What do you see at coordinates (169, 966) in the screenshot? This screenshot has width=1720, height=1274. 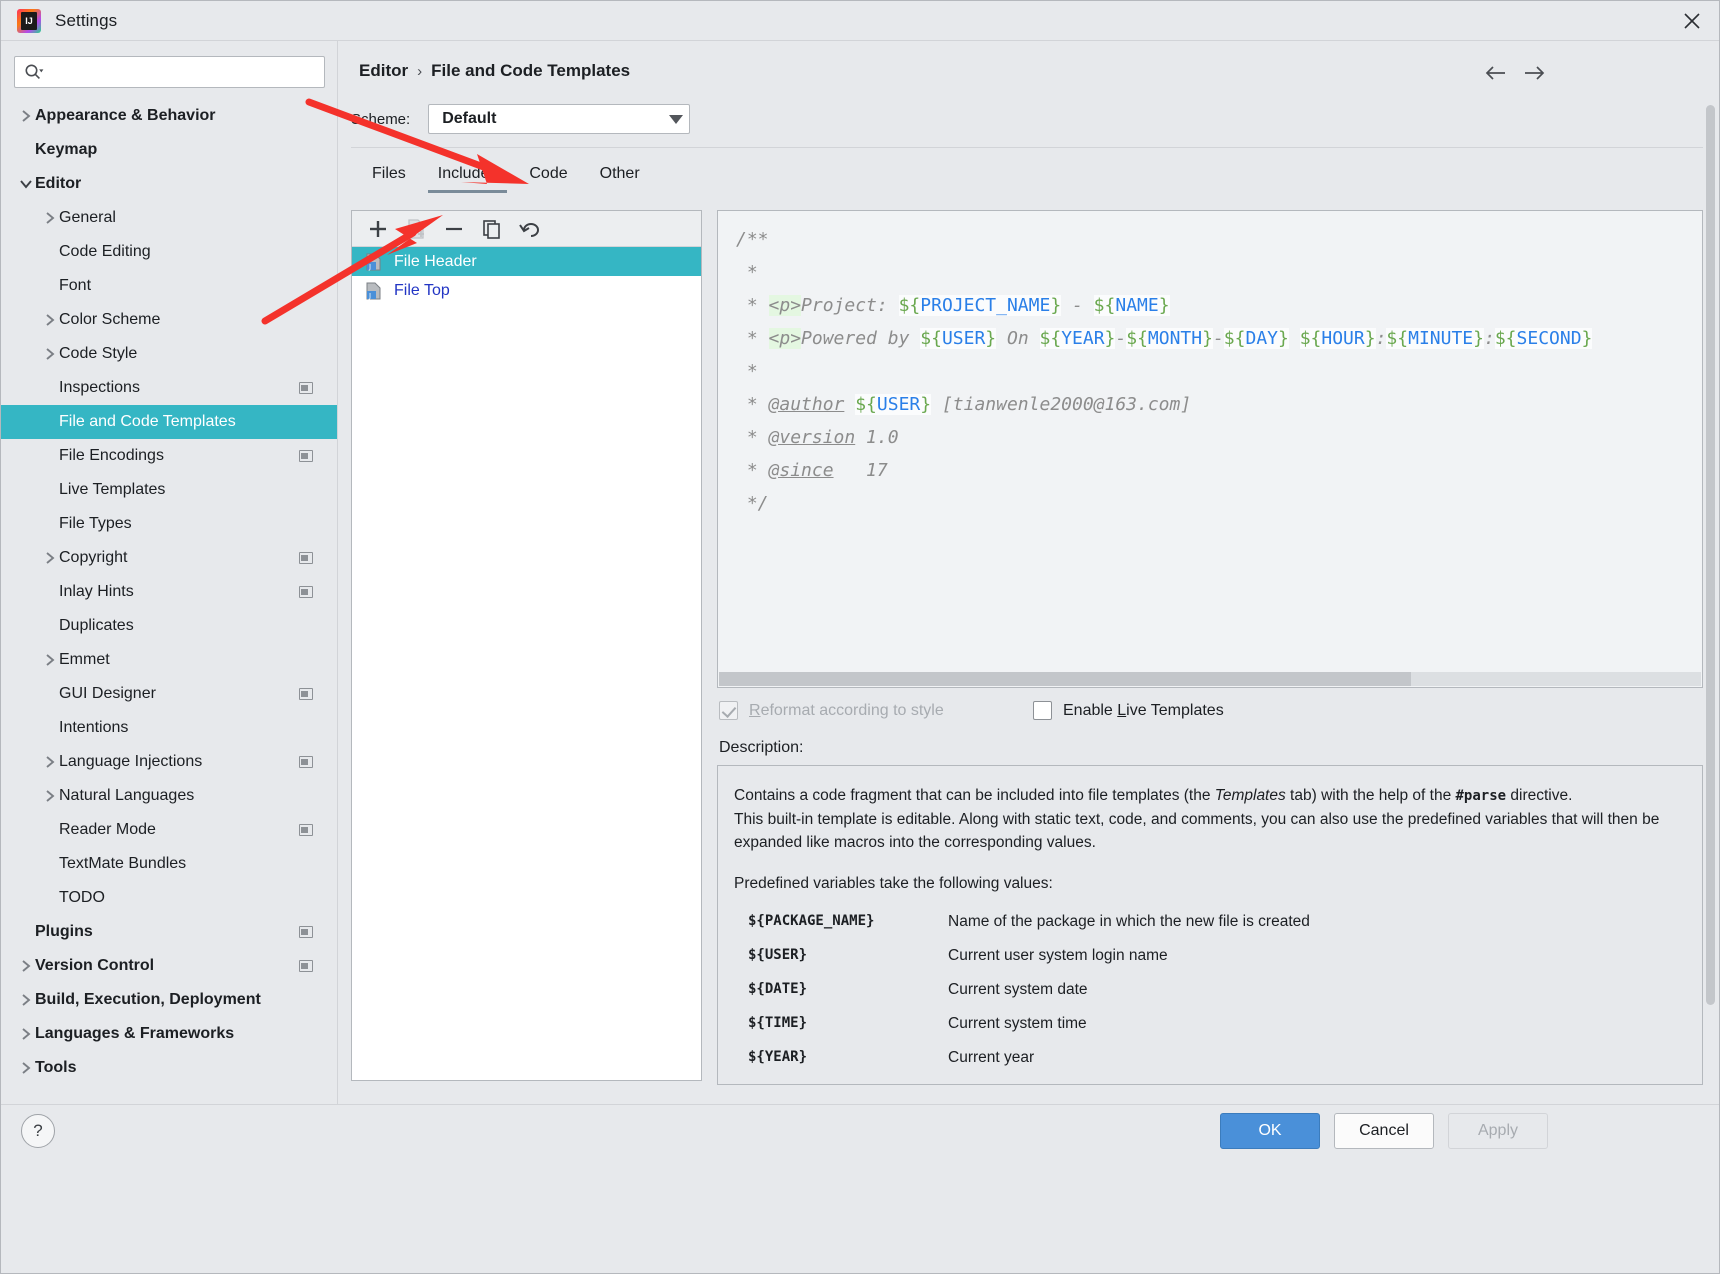 I see `sidebar-item-version-control: Version Control` at bounding box center [169, 966].